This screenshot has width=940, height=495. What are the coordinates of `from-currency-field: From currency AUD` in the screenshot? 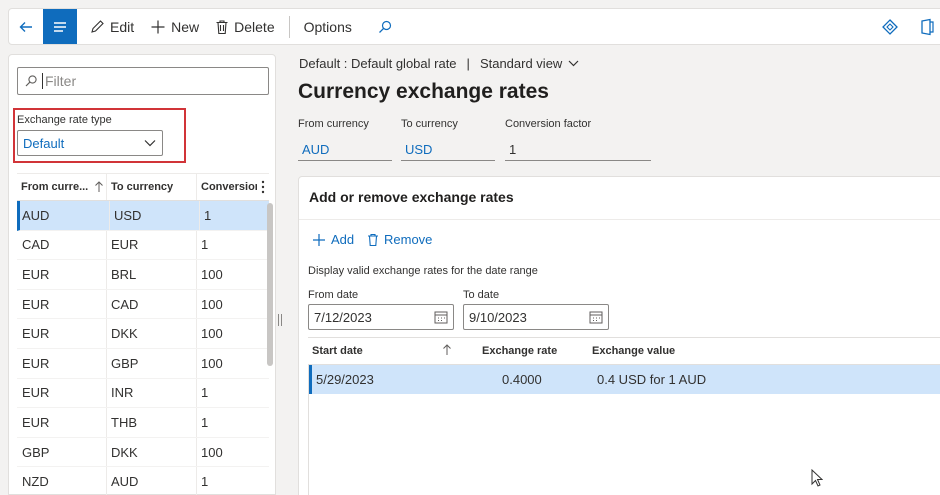 It's located at (345, 139).